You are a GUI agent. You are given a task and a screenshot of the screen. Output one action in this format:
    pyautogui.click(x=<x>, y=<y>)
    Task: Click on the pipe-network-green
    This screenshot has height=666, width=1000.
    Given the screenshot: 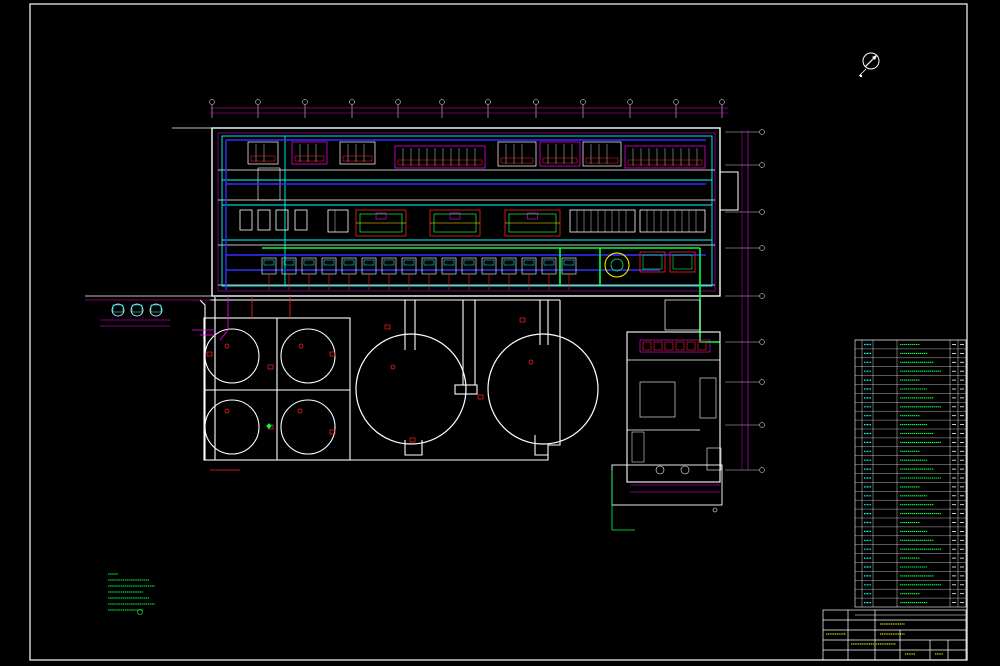 What is the action you would take?
    pyautogui.click(x=491, y=295)
    